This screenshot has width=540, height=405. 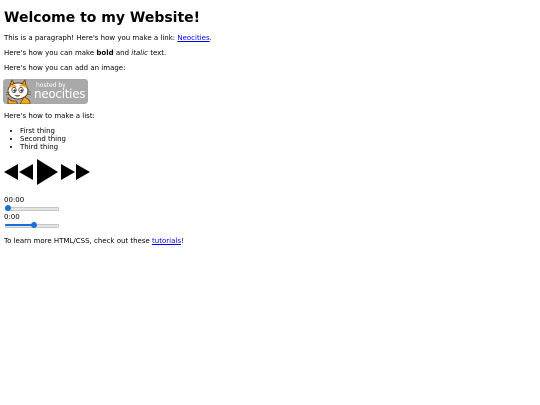 What do you see at coordinates (122, 53) in the screenshot?
I see `formatting-text-middle: and` at bounding box center [122, 53].